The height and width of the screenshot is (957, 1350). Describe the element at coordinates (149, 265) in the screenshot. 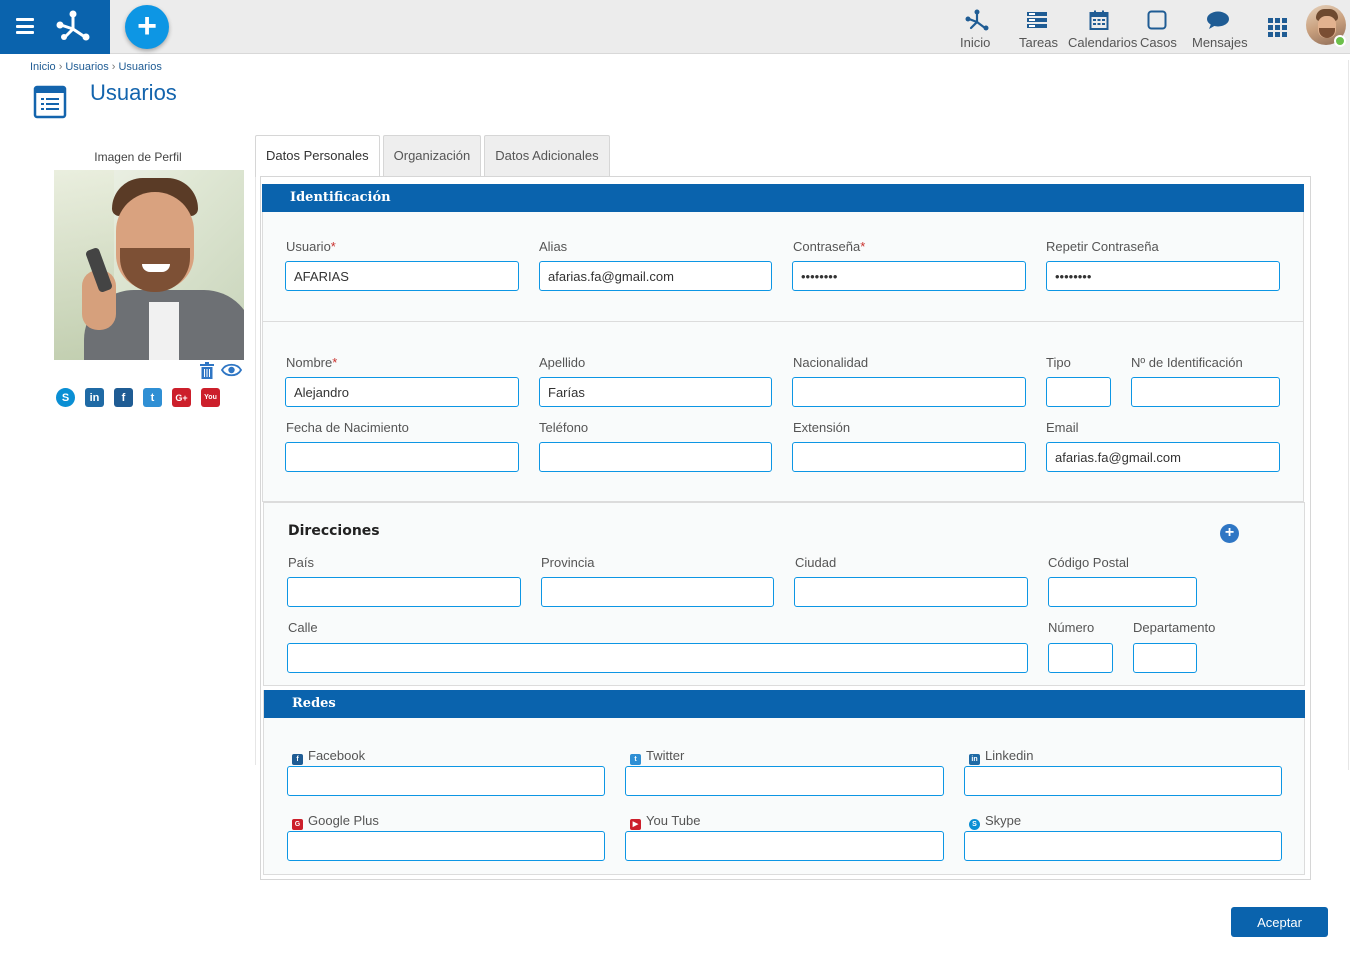

I see `profile-photo` at that location.